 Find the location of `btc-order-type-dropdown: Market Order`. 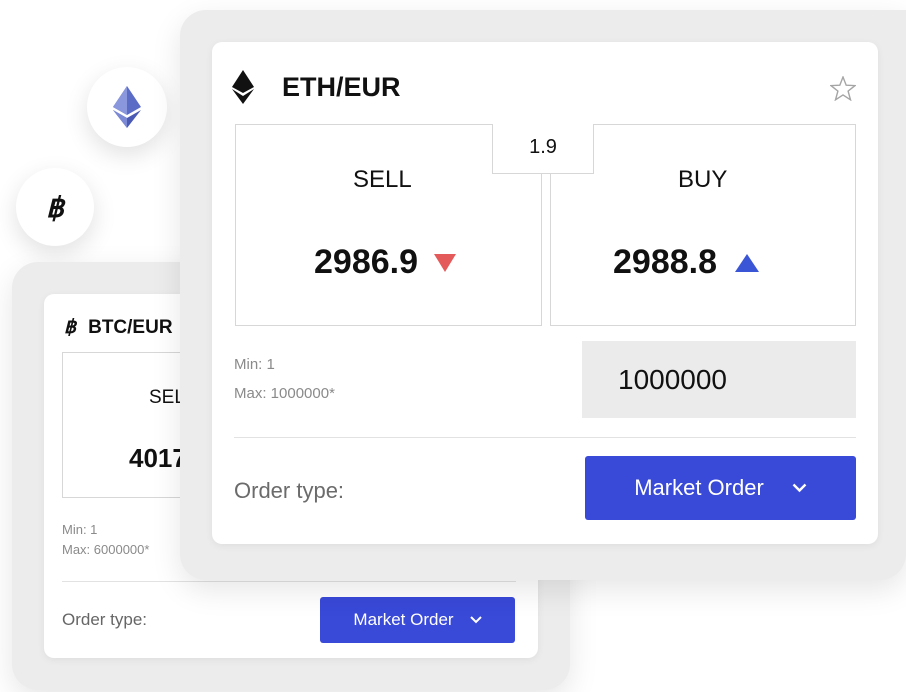

btc-order-type-dropdown: Market Order is located at coordinates (417, 620).